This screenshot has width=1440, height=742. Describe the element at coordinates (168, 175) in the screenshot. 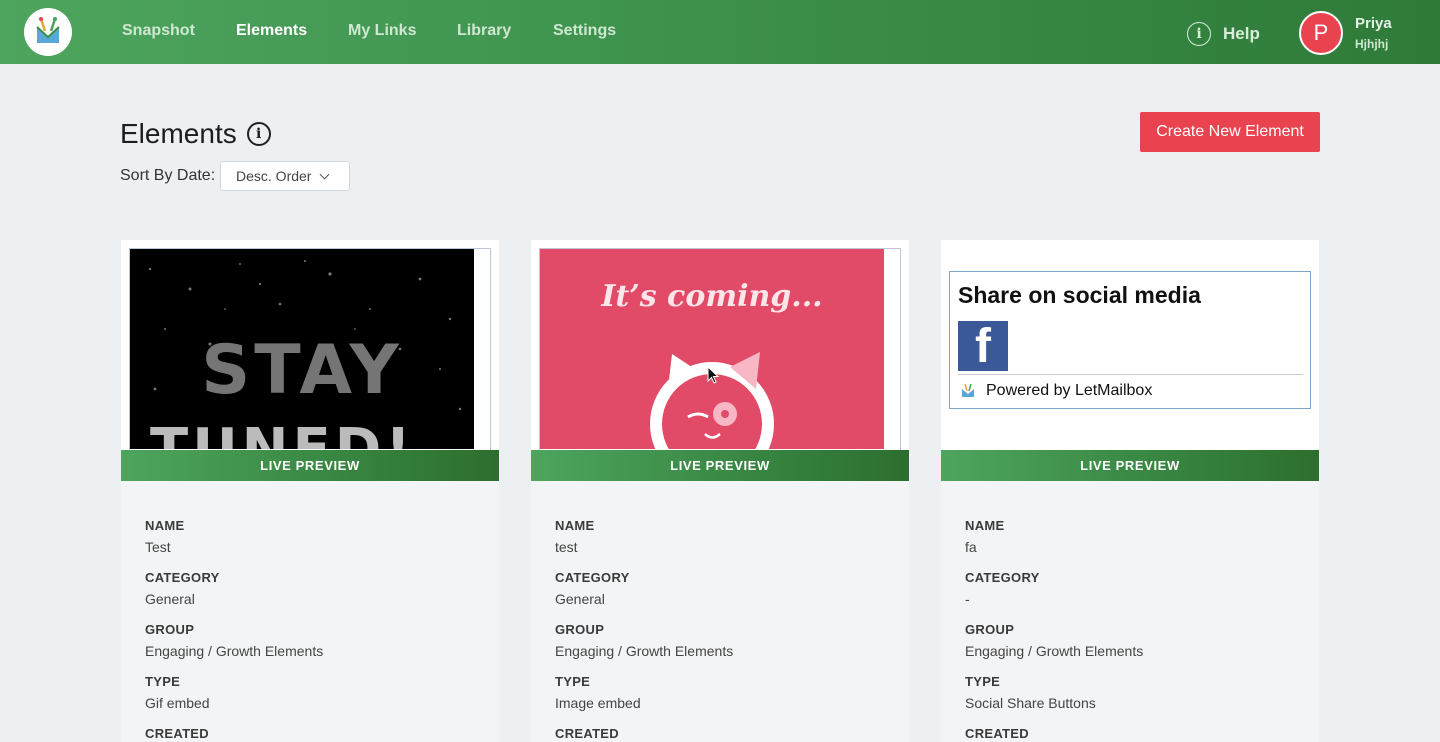

I see `sort-label: Sort By Date:` at that location.